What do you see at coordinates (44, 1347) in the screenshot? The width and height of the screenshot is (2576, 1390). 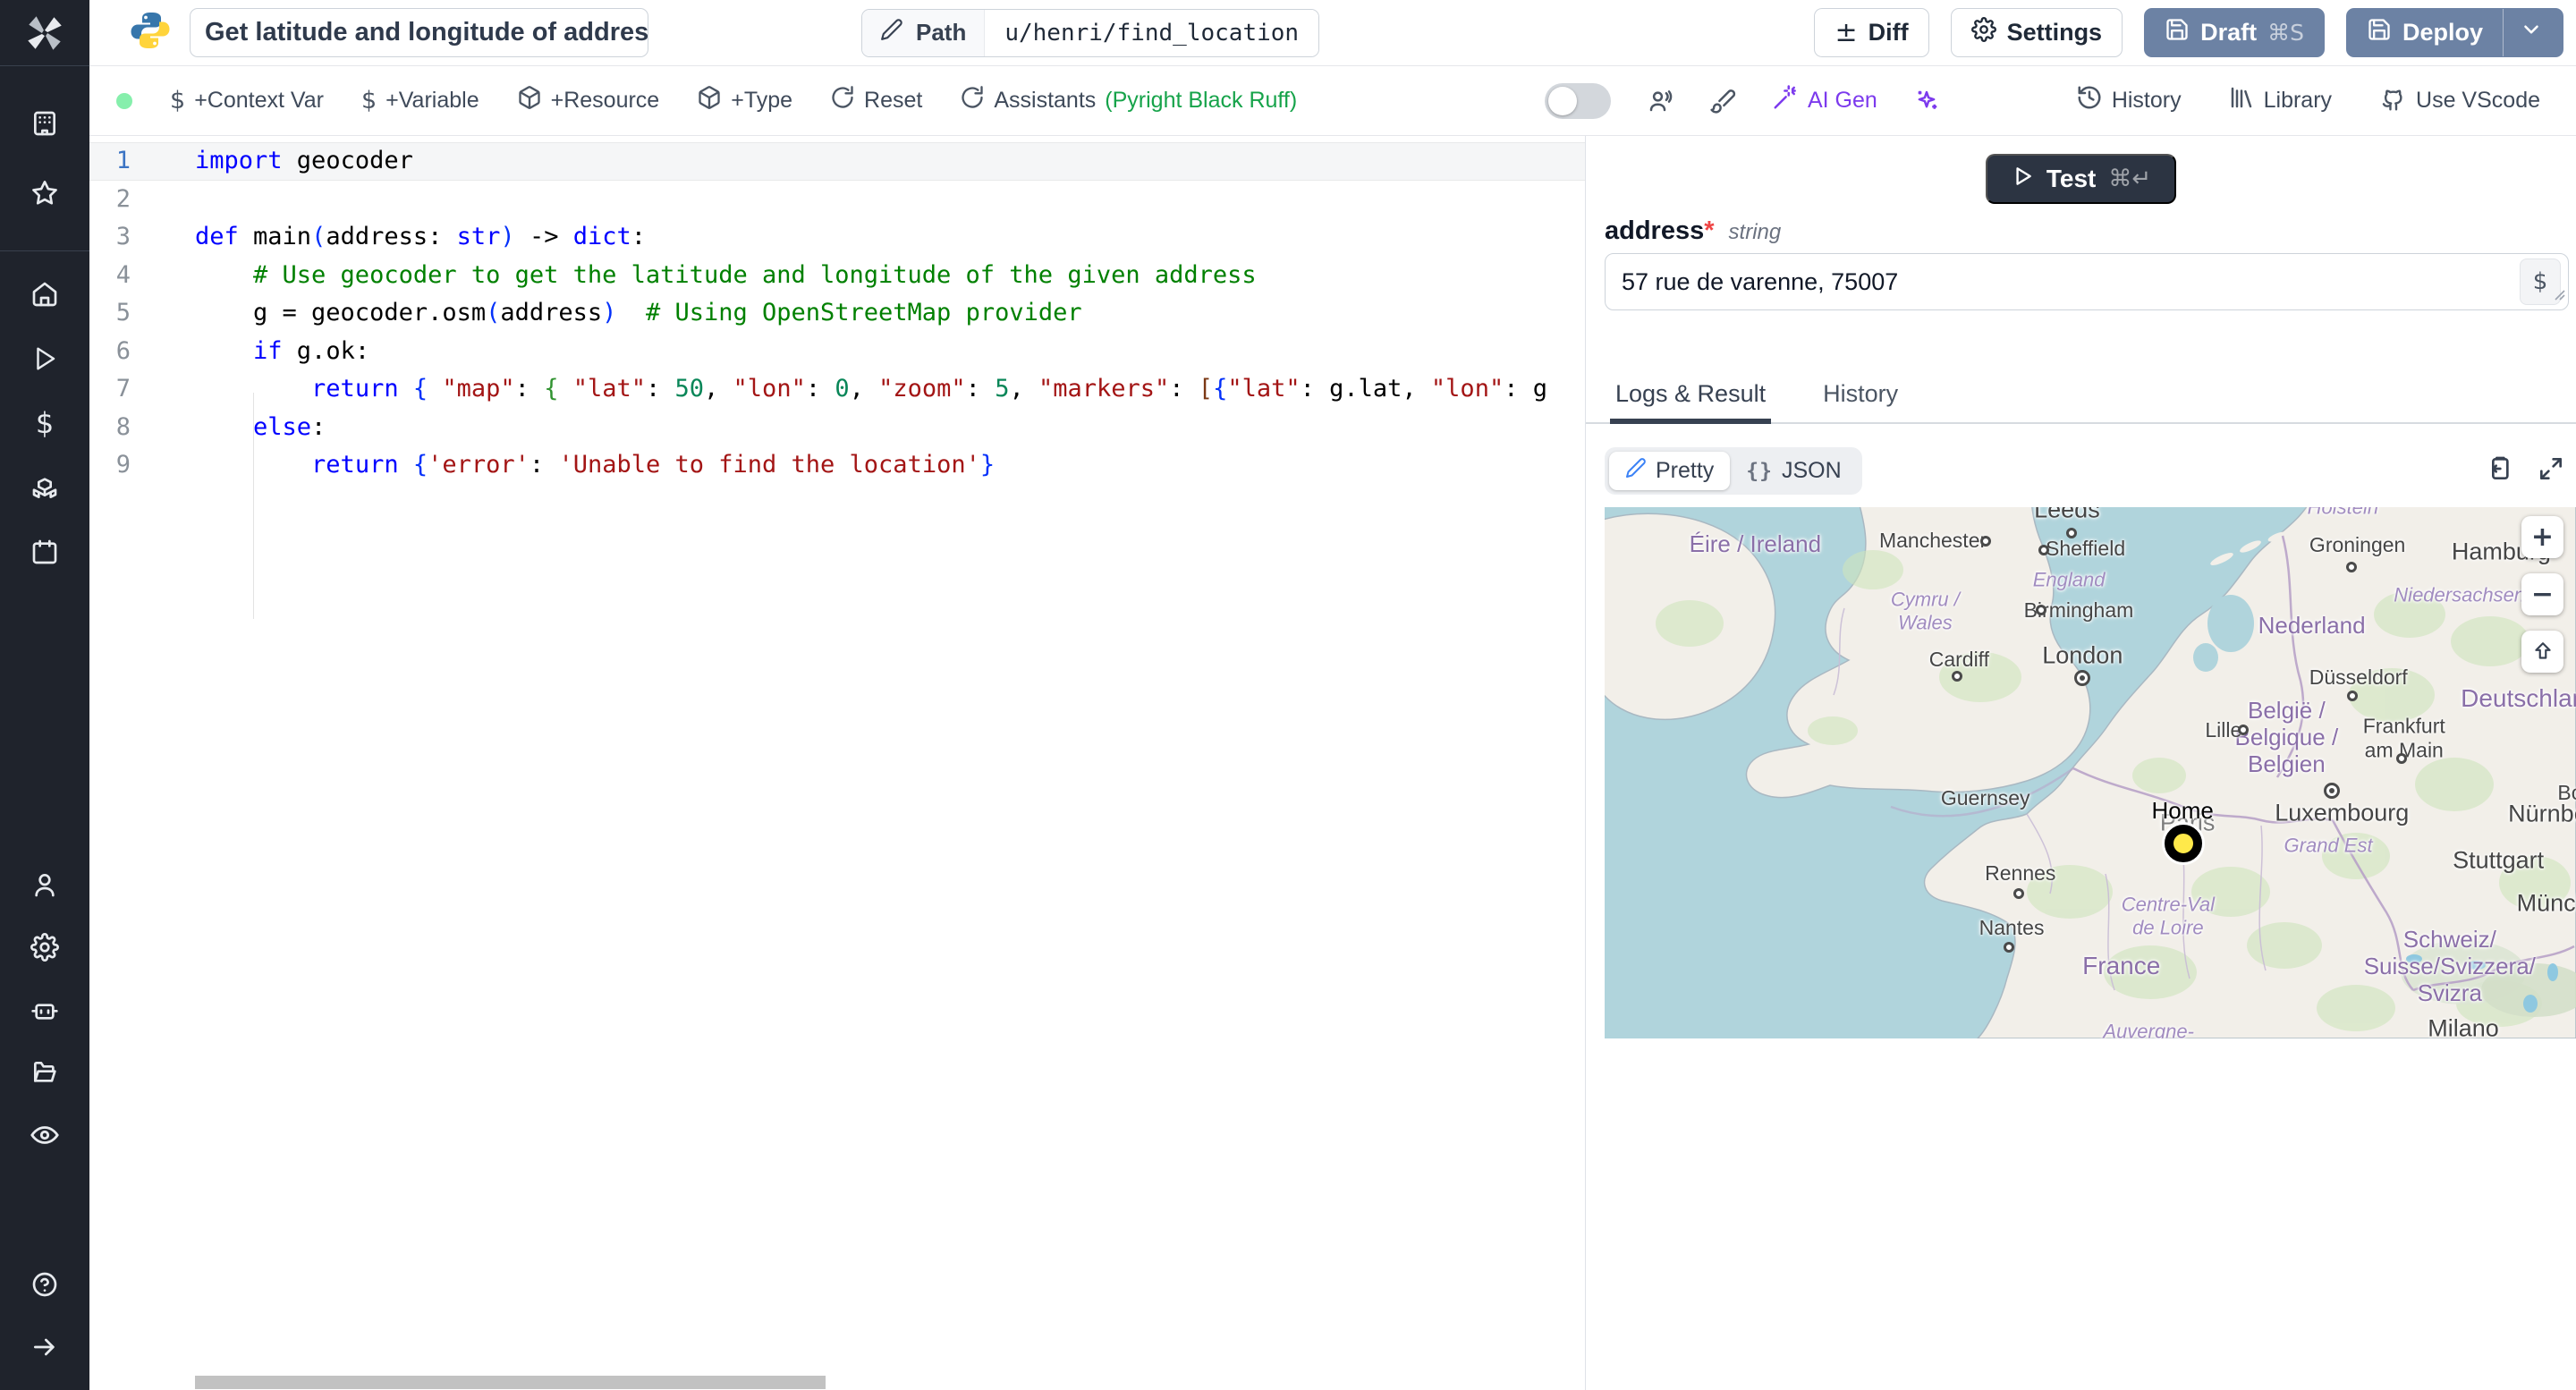 I see `expand-sidebar-icon` at bounding box center [44, 1347].